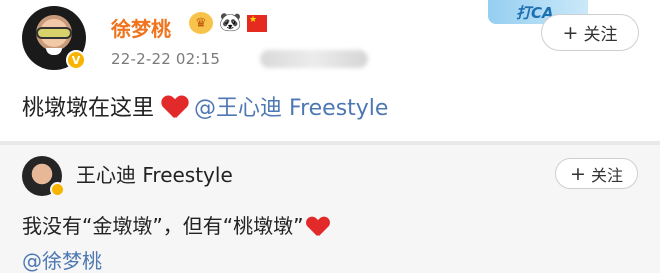  I want to click on post-text: 桃墩墩在这里, so click(88, 108).